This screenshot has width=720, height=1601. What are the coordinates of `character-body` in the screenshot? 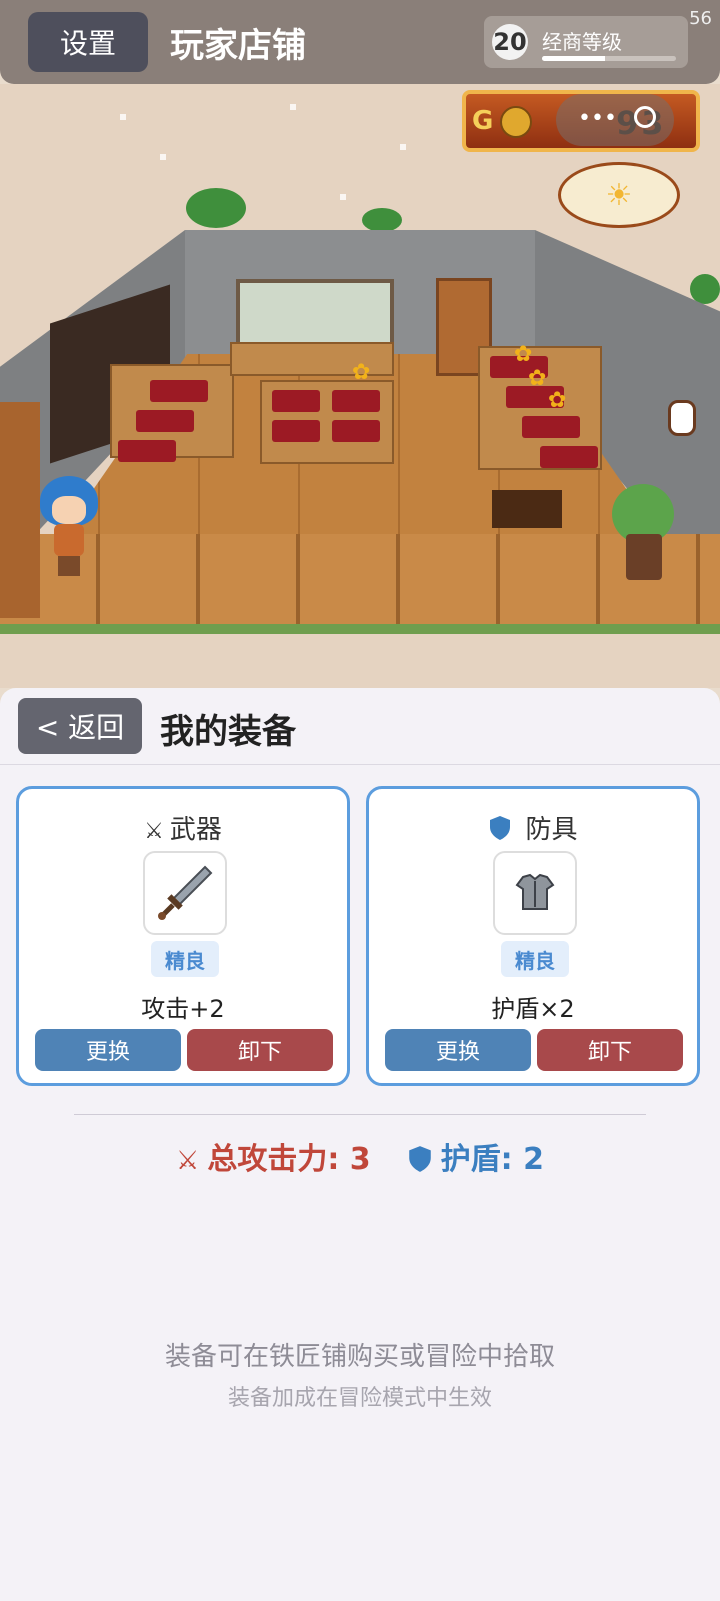 It's located at (69, 540).